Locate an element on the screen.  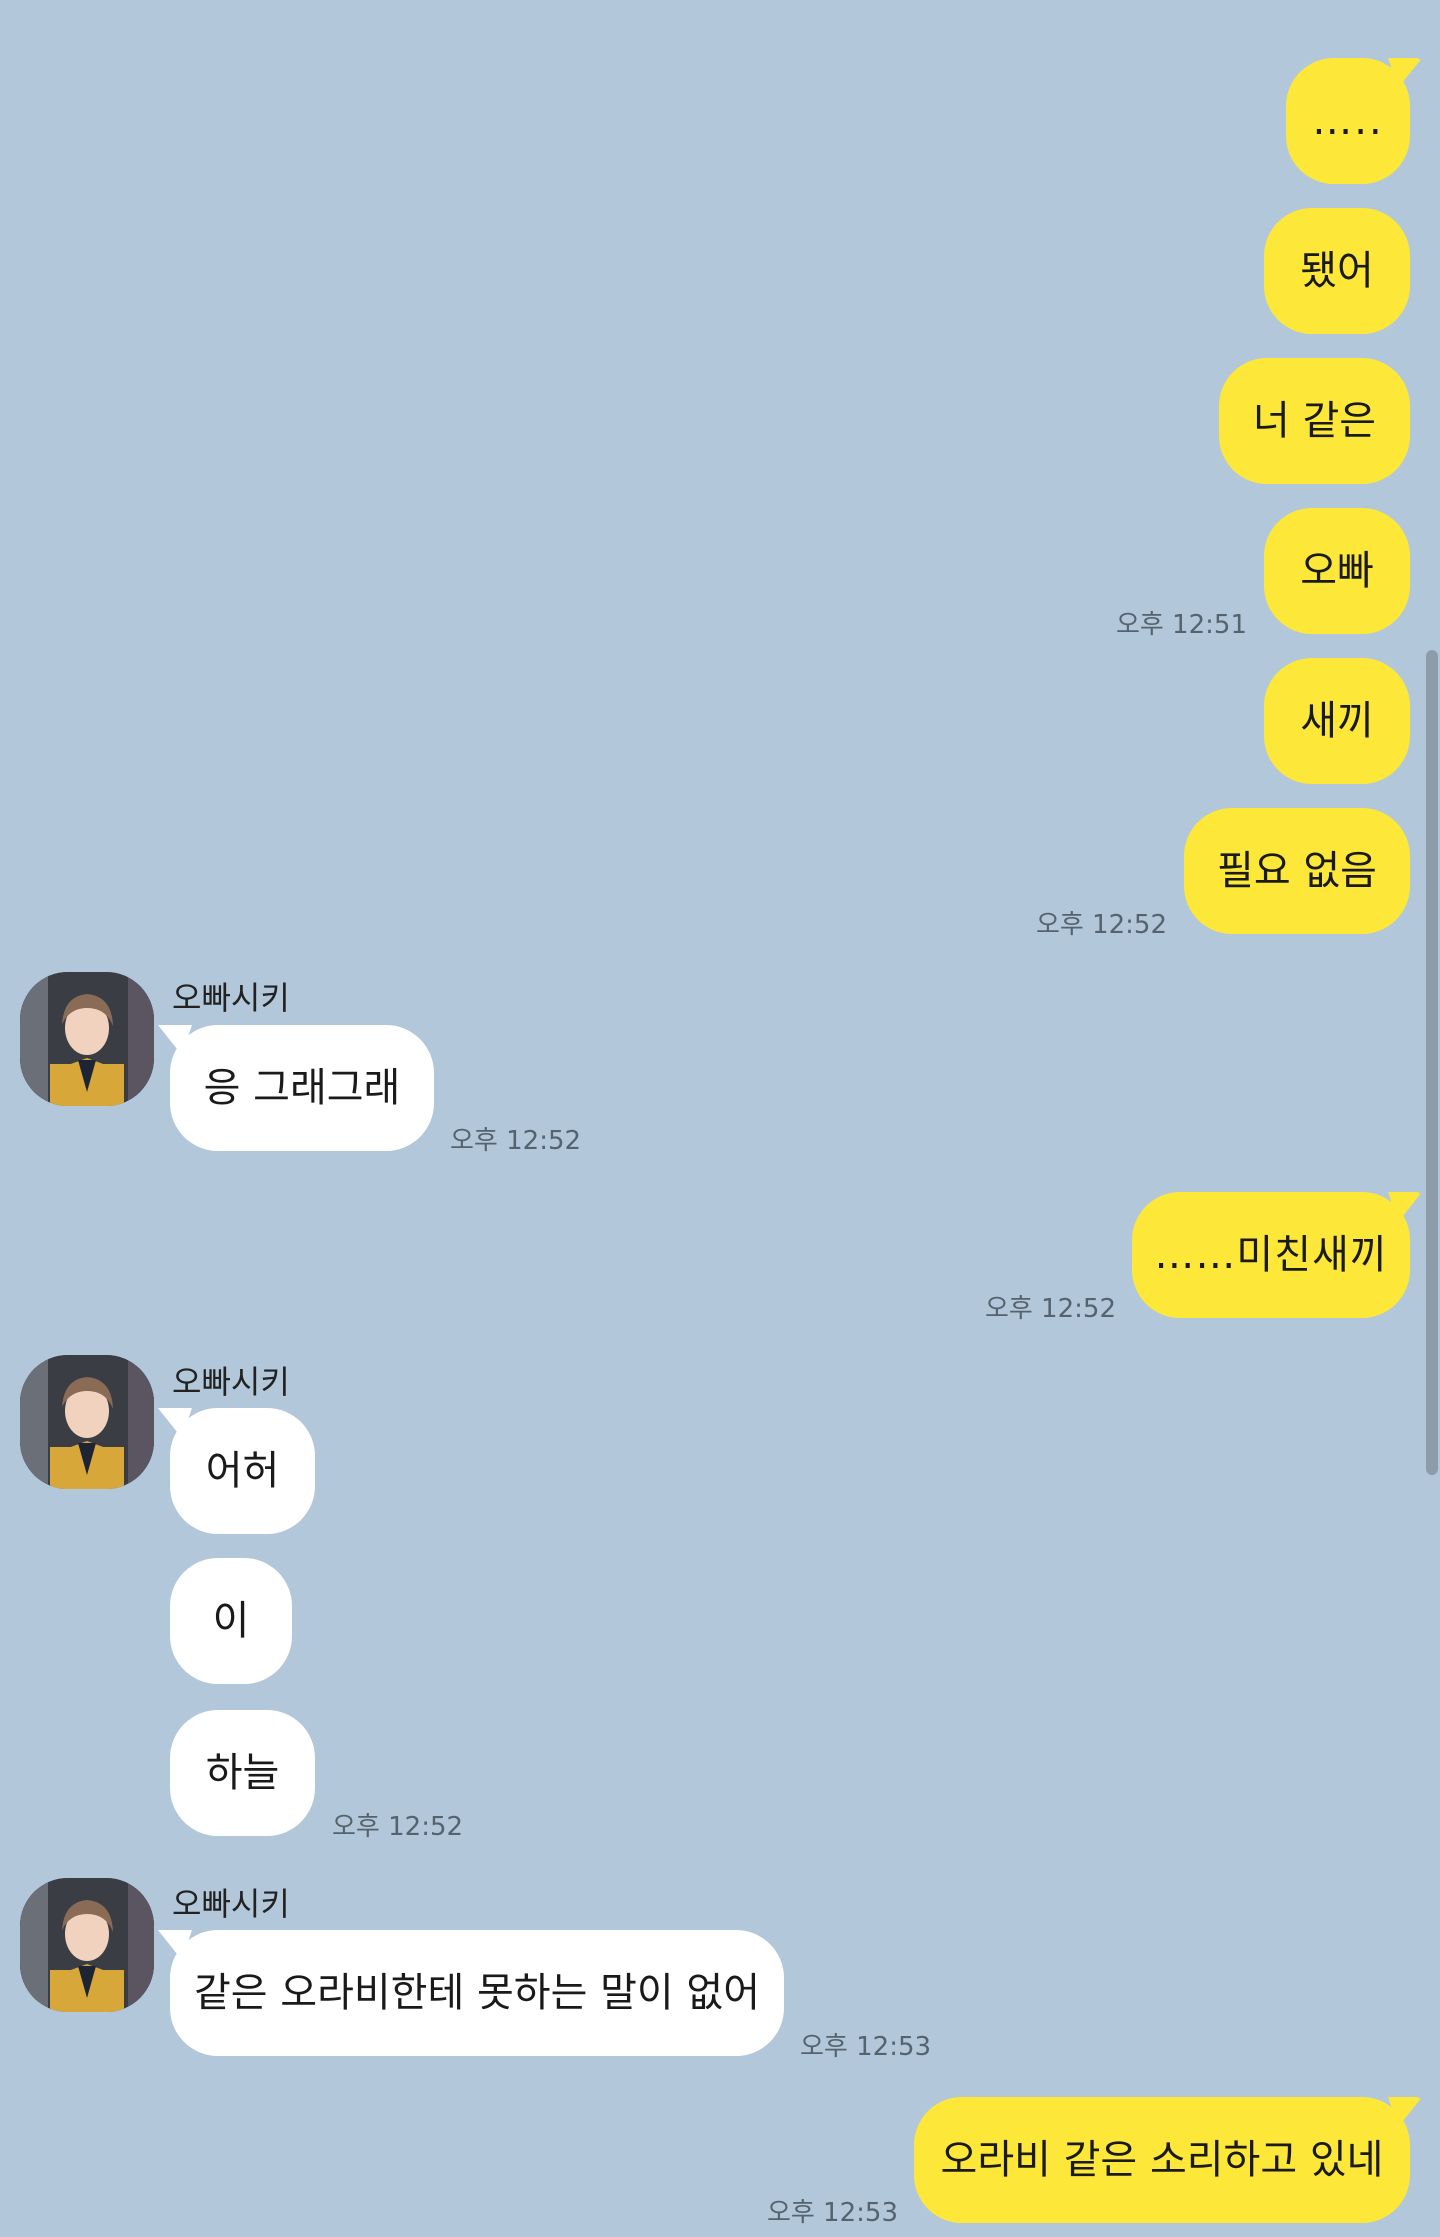
message-text: ….. is located at coordinates (1348, 121).